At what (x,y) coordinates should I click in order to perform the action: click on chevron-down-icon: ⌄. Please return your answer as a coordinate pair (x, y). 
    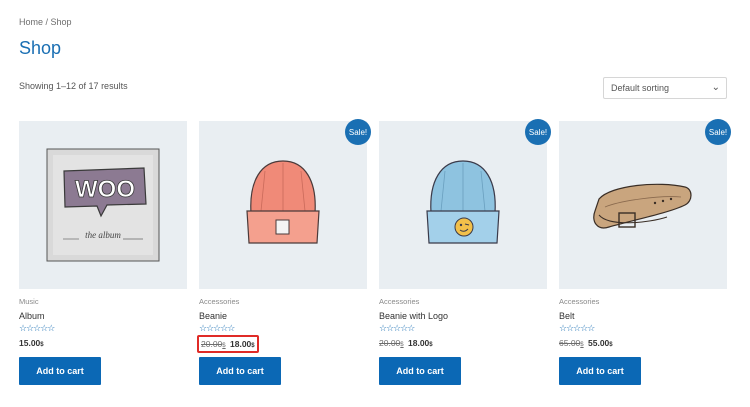
    Looking at the image, I should click on (715, 87).